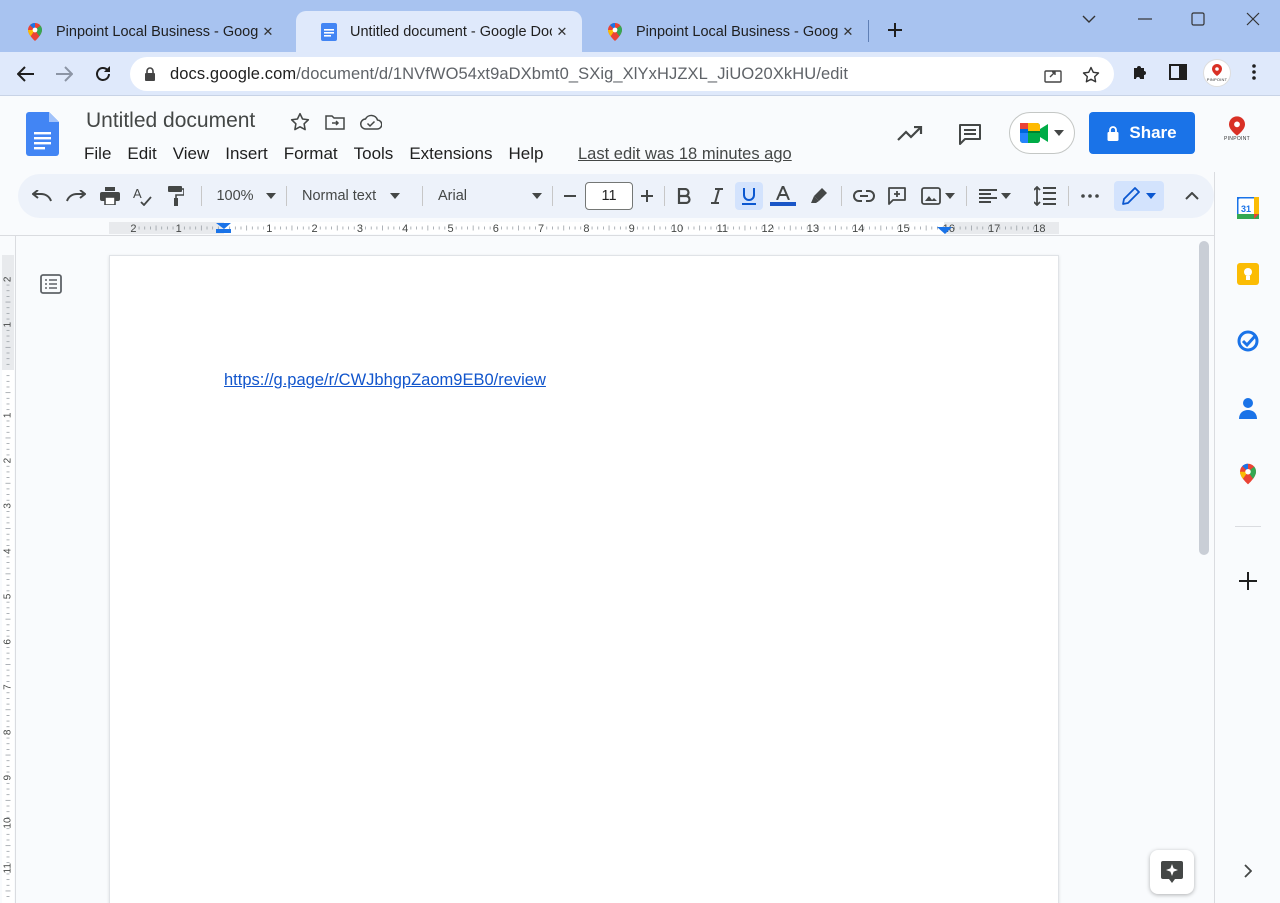 This screenshot has width=1280, height=903. I want to click on show-side-panel-chevron-icon, so click(1248, 871).